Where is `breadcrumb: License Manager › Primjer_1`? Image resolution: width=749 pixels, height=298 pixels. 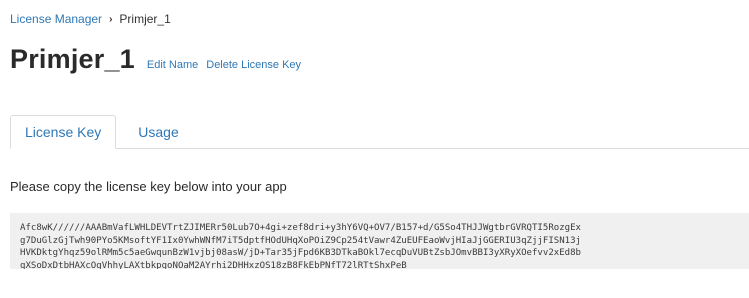 breadcrumb: License Manager › Primjer_1 is located at coordinates (90, 19).